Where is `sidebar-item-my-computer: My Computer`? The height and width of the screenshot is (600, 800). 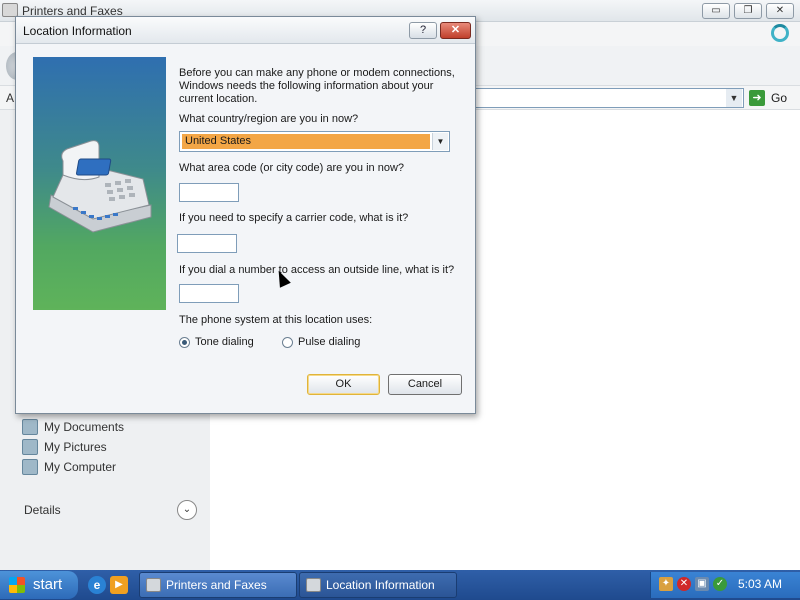
sidebar-item-my-computer: My Computer is located at coordinates (69, 468).